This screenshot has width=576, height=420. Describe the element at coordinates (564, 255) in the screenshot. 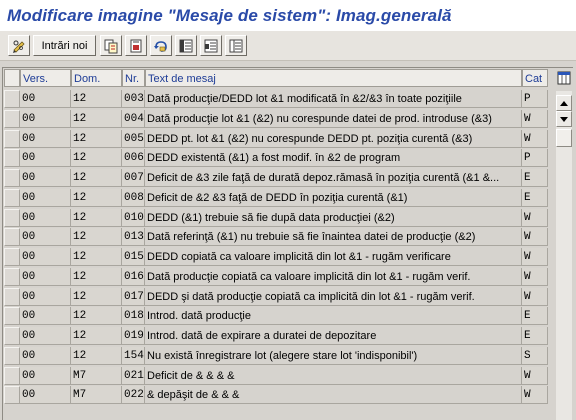

I see `vertical-scrollbar` at that location.